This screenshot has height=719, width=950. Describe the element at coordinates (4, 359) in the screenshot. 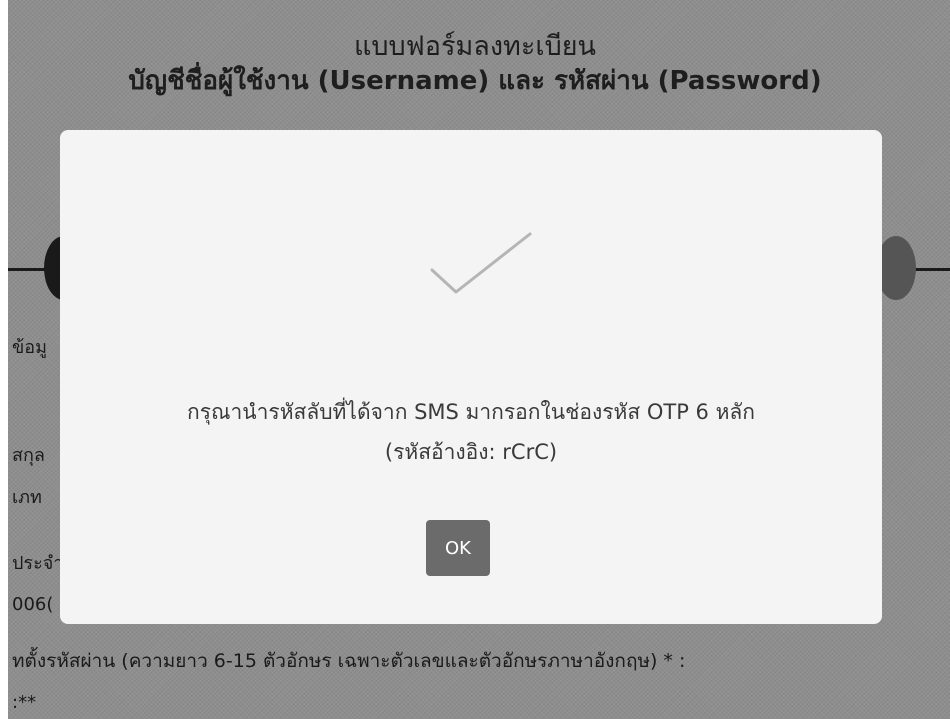

I see `page-edge` at that location.